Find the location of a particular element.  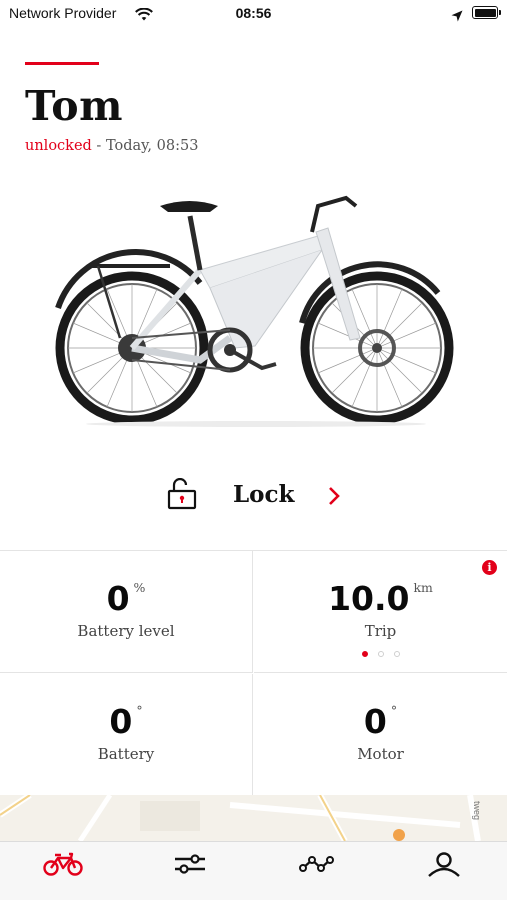

profile-icon is located at coordinates (444, 864).